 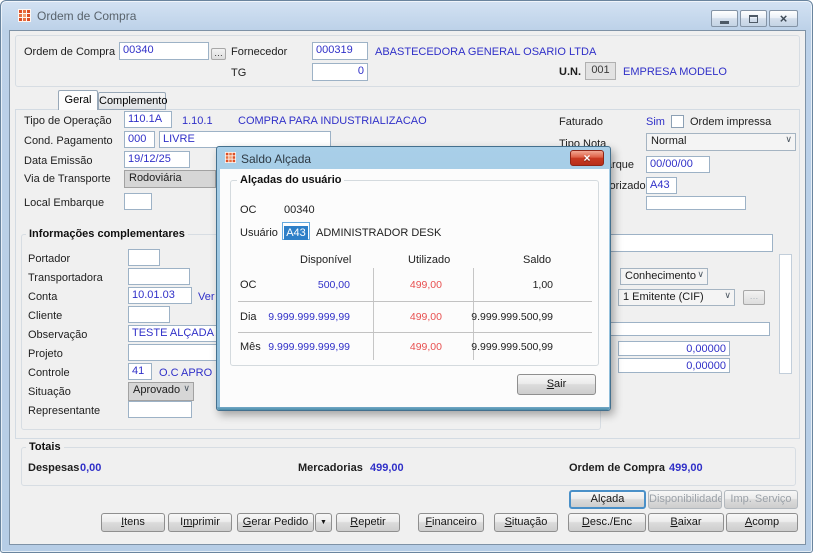 I want to click on ordem-total-label: Ordem de Compra, so click(x=617, y=468).